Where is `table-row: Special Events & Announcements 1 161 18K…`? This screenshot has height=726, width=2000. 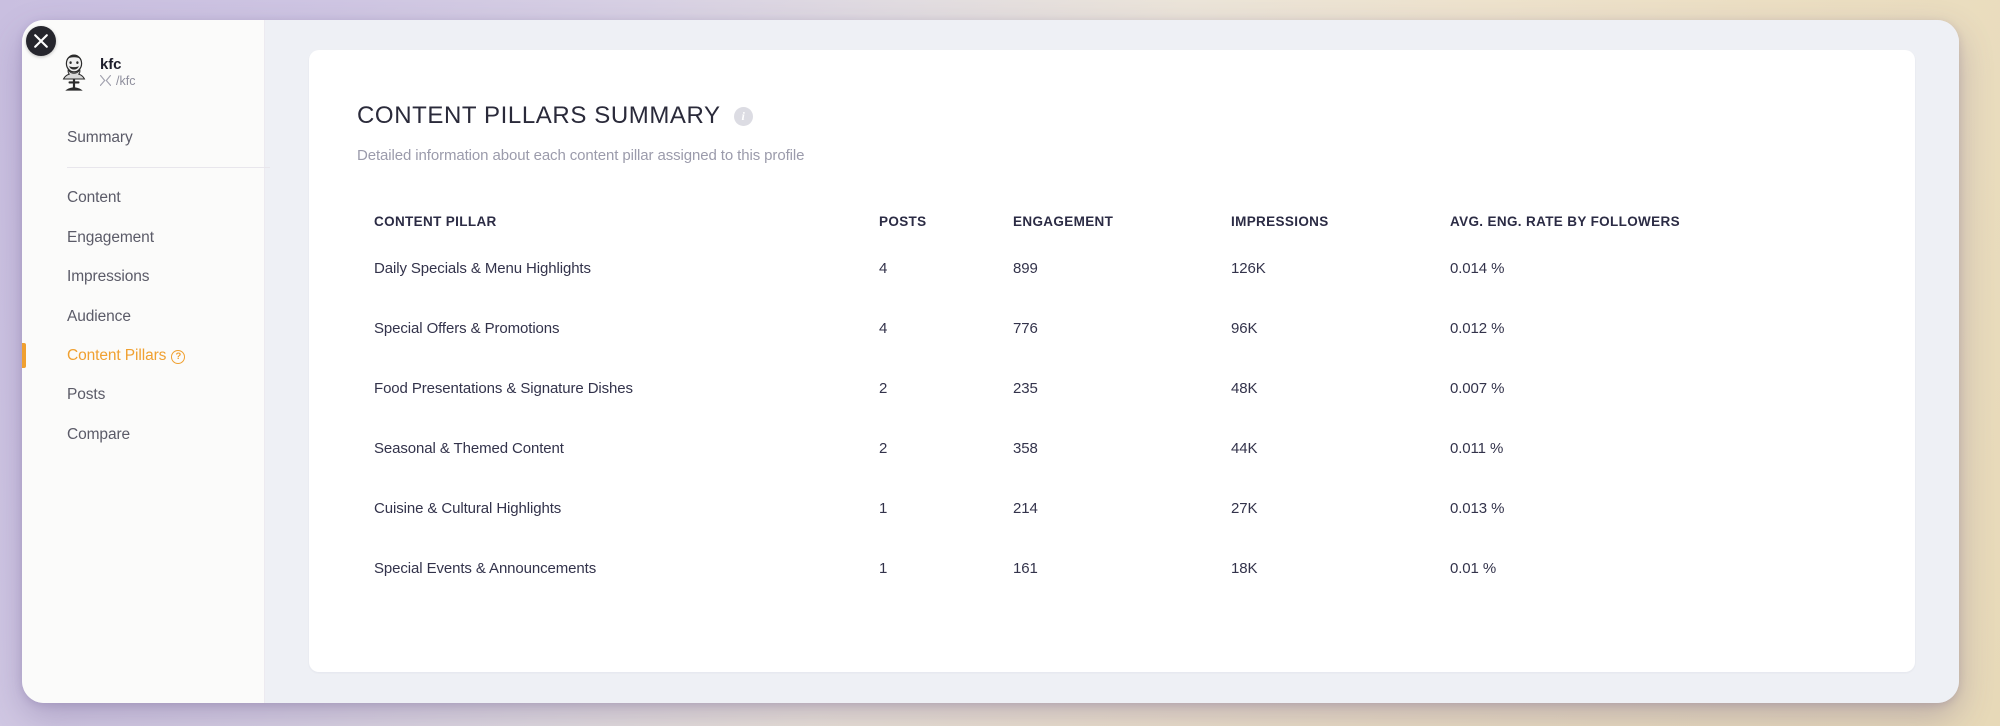
table-row: Special Events & Announcements 1 161 18K… is located at coordinates (1112, 568).